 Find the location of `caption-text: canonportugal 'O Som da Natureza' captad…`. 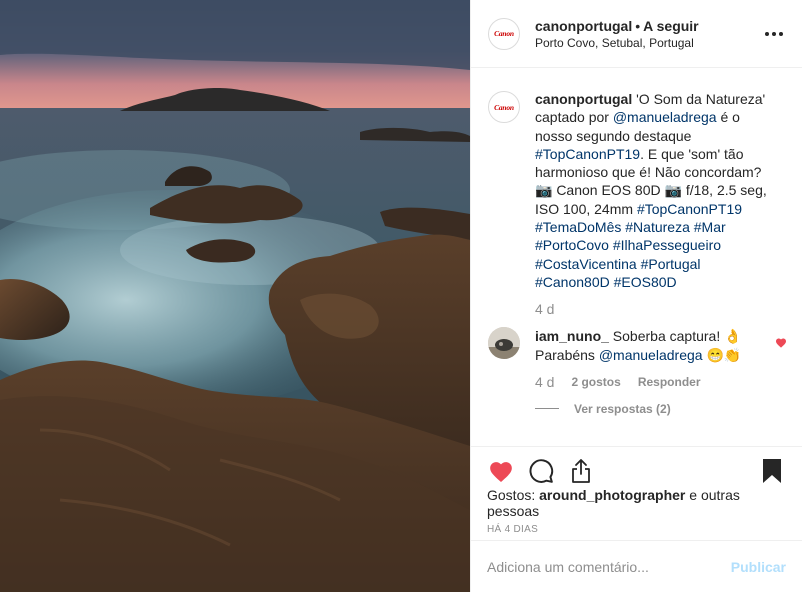

caption-text: canonportugal 'O Som da Natureza' captad… is located at coordinates (655, 190).